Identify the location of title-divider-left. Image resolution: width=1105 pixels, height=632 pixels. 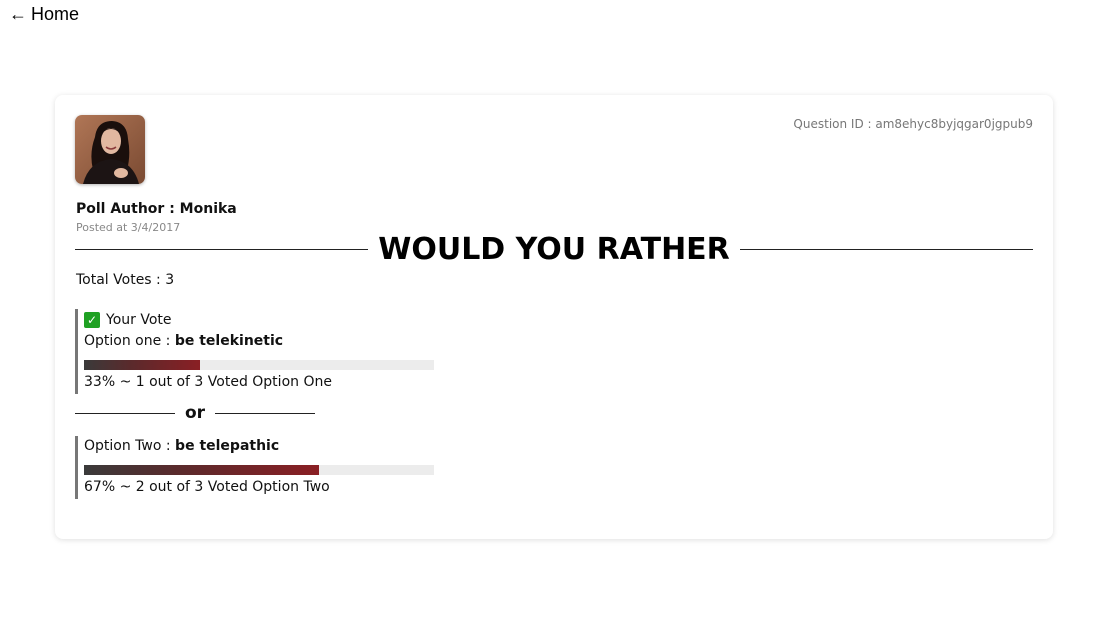
(222, 249).